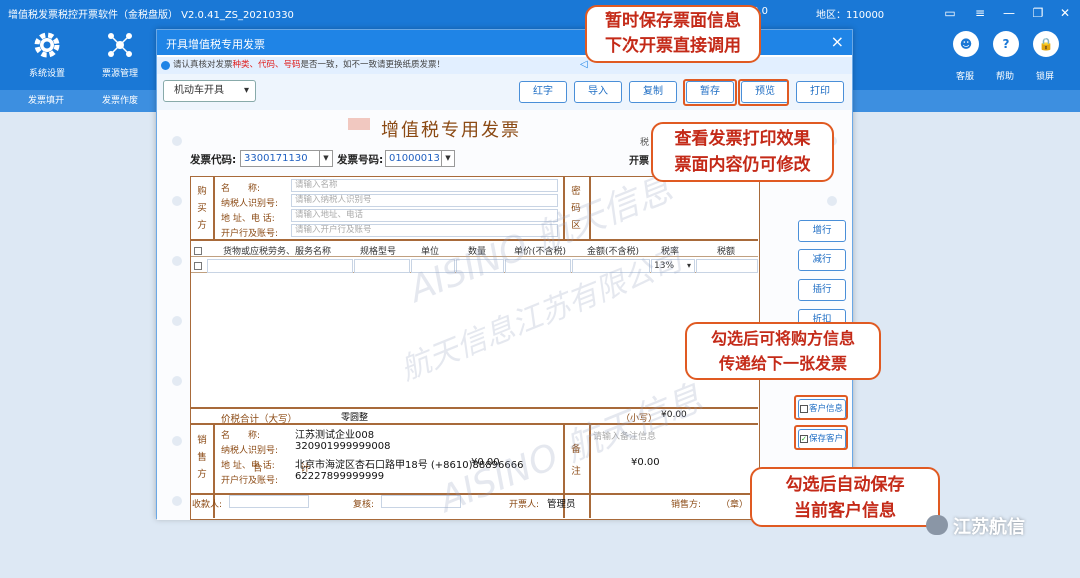 The image size is (1080, 578). Describe the element at coordinates (286, 158) in the screenshot. I see `invoice-code-select: 3300171130 ▼` at that location.